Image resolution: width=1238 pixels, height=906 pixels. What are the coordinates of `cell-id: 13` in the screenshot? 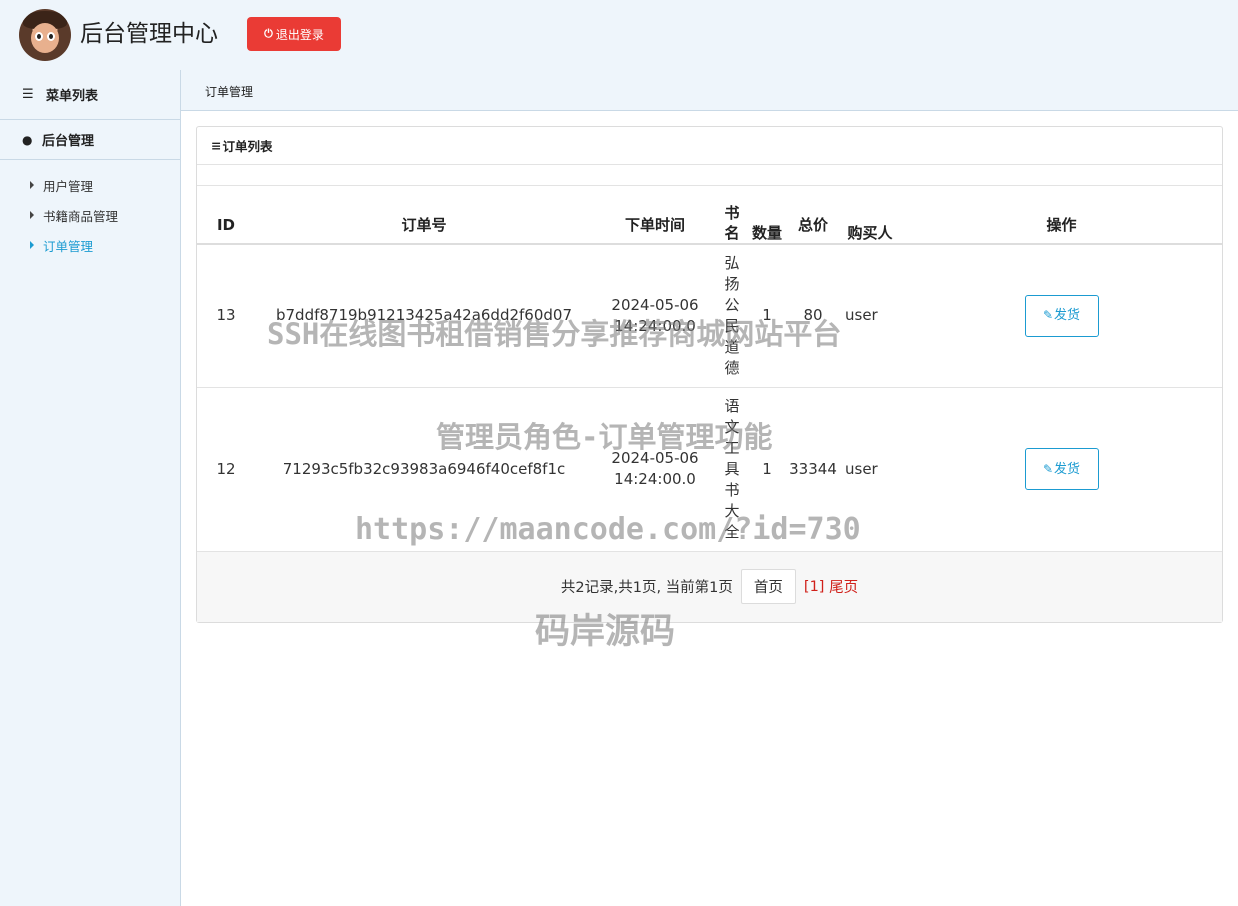 It's located at (226, 316).